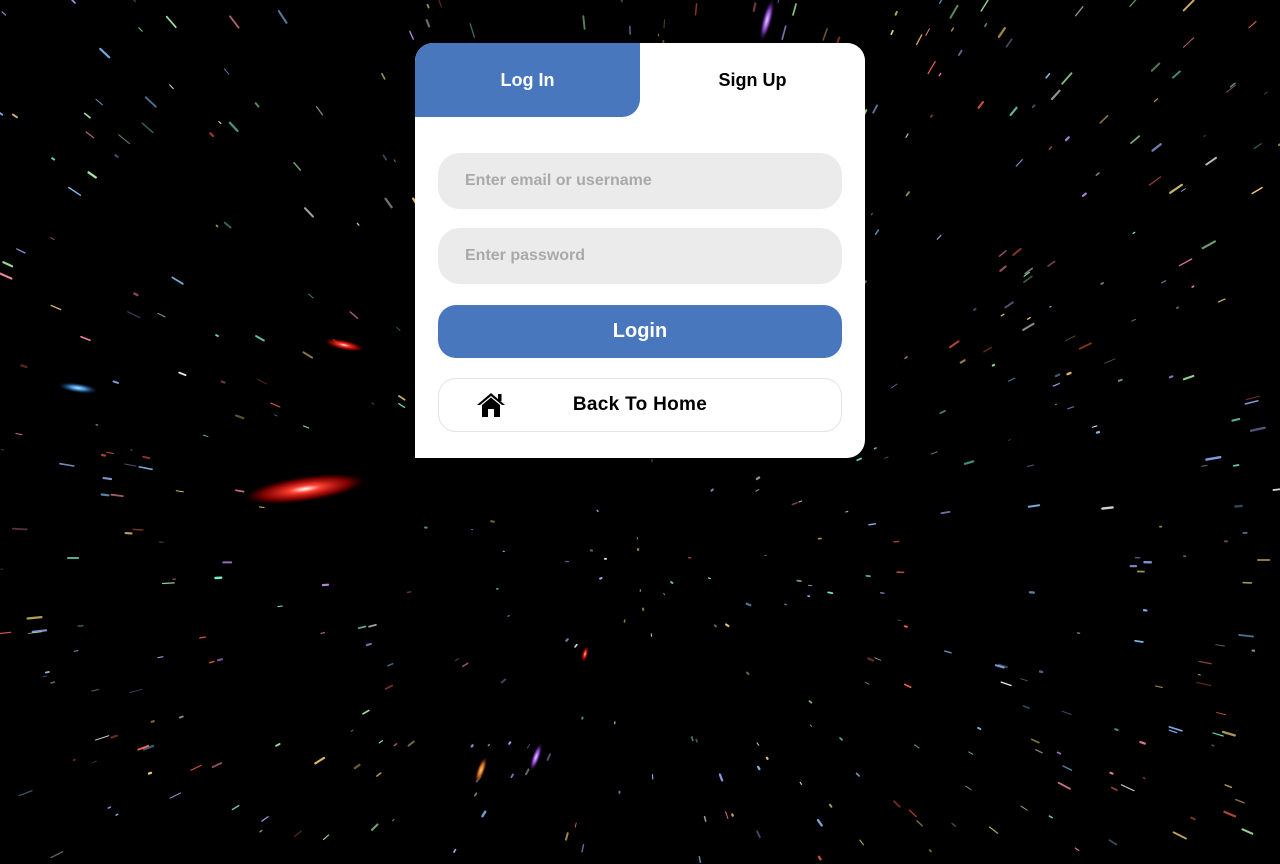 The image size is (1280, 864). I want to click on auth-tabs: Log In Sign Up, so click(640, 80).